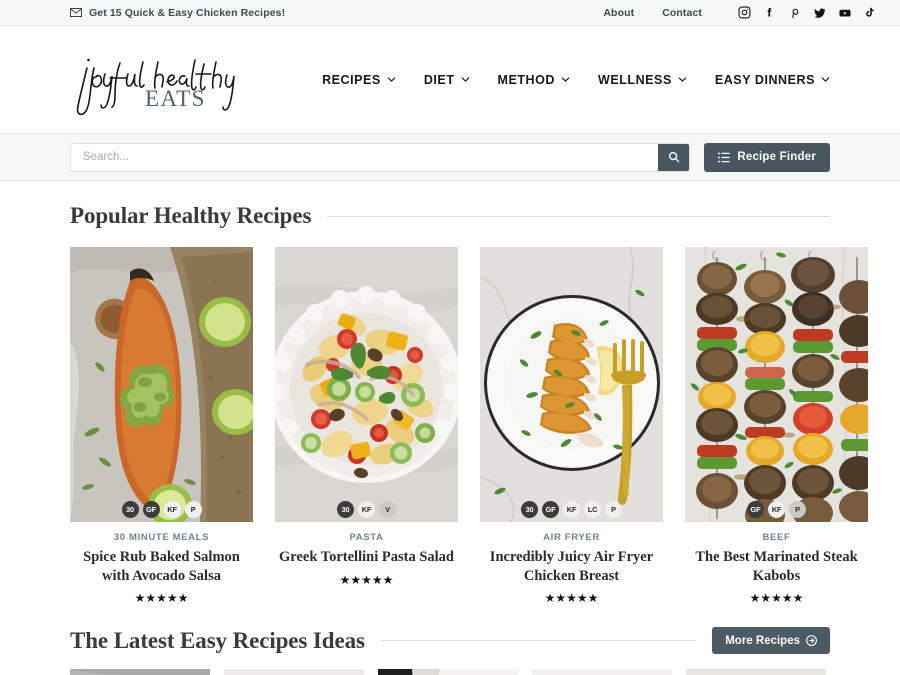 This screenshot has width=900, height=675. I want to click on badge-group: 30 GF KF P, so click(161, 509).